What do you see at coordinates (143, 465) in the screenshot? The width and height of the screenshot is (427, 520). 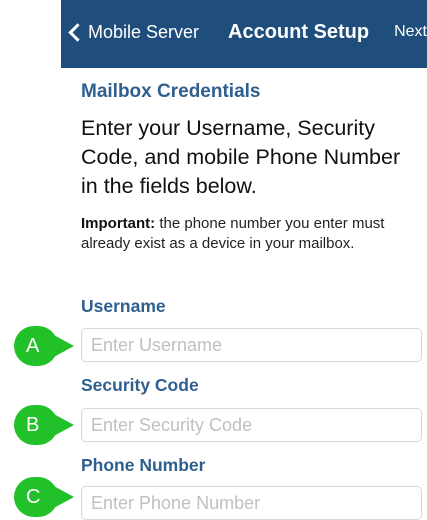 I see `phone-number-label: Phone Number` at bounding box center [143, 465].